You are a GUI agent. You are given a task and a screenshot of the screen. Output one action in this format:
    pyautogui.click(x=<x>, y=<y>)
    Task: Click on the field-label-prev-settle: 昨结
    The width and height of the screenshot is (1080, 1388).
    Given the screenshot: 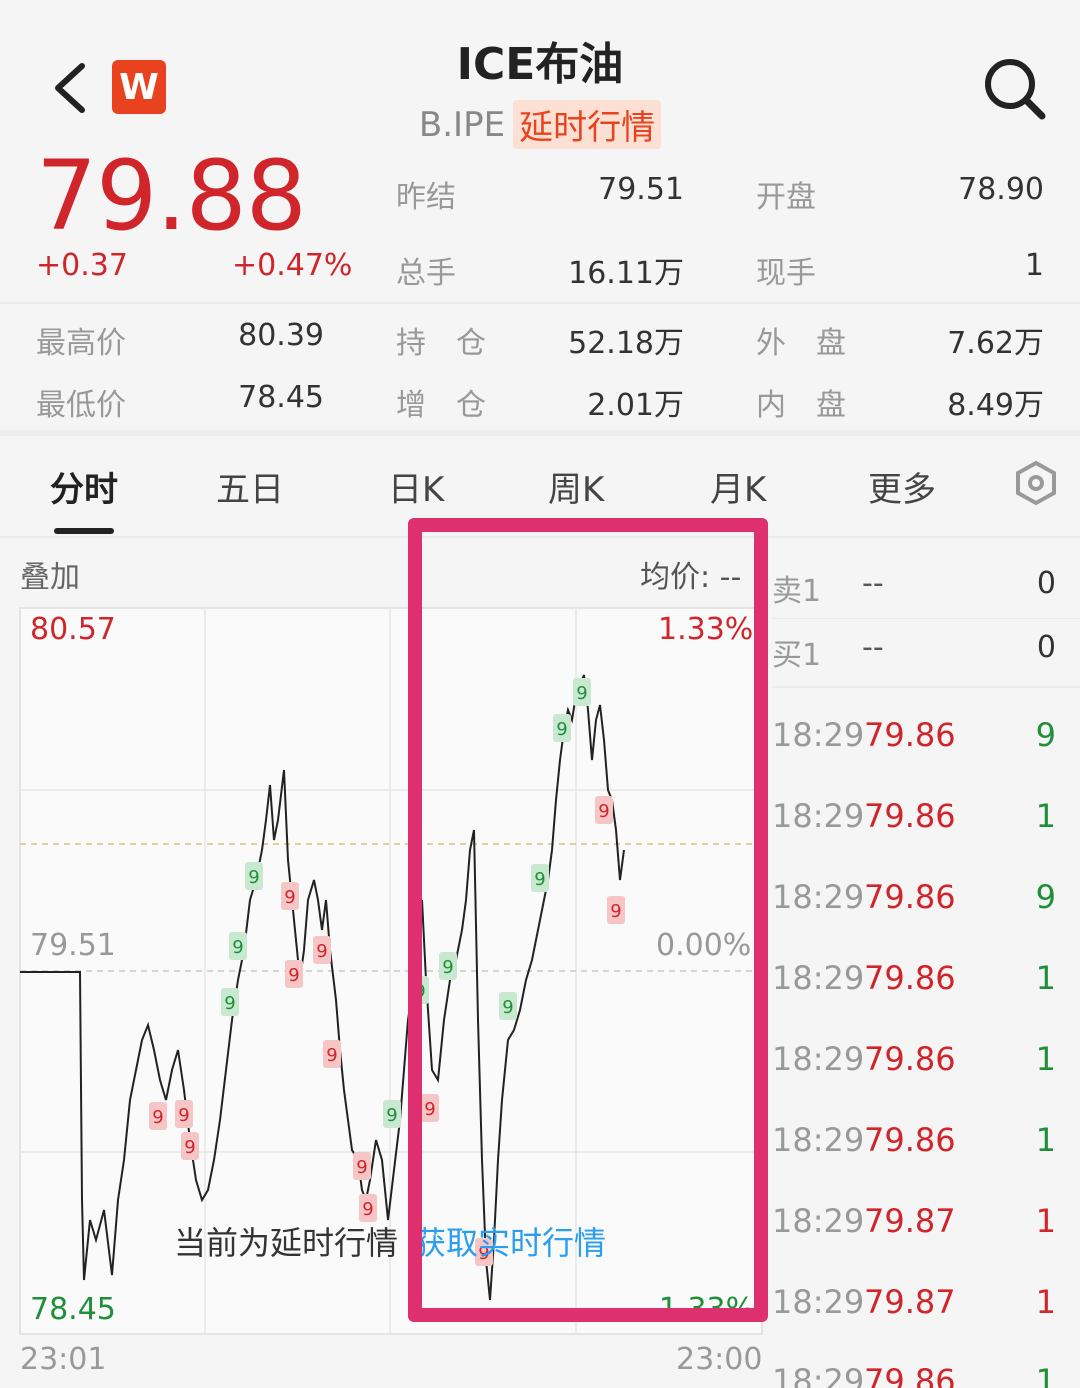 What is the action you would take?
    pyautogui.click(x=426, y=197)
    